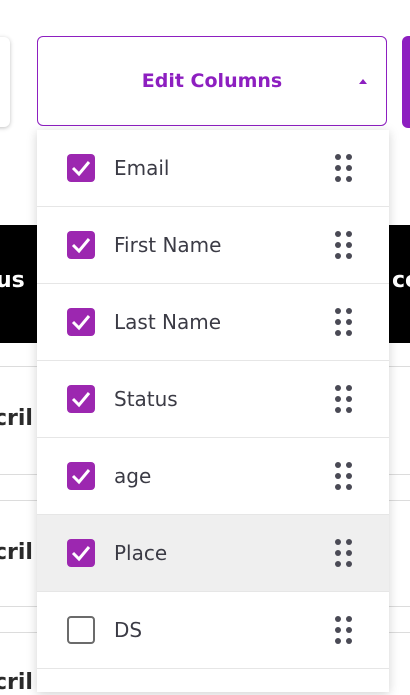 The image size is (410, 695). What do you see at coordinates (146, 399) in the screenshot?
I see `column-item-label: Status` at bounding box center [146, 399].